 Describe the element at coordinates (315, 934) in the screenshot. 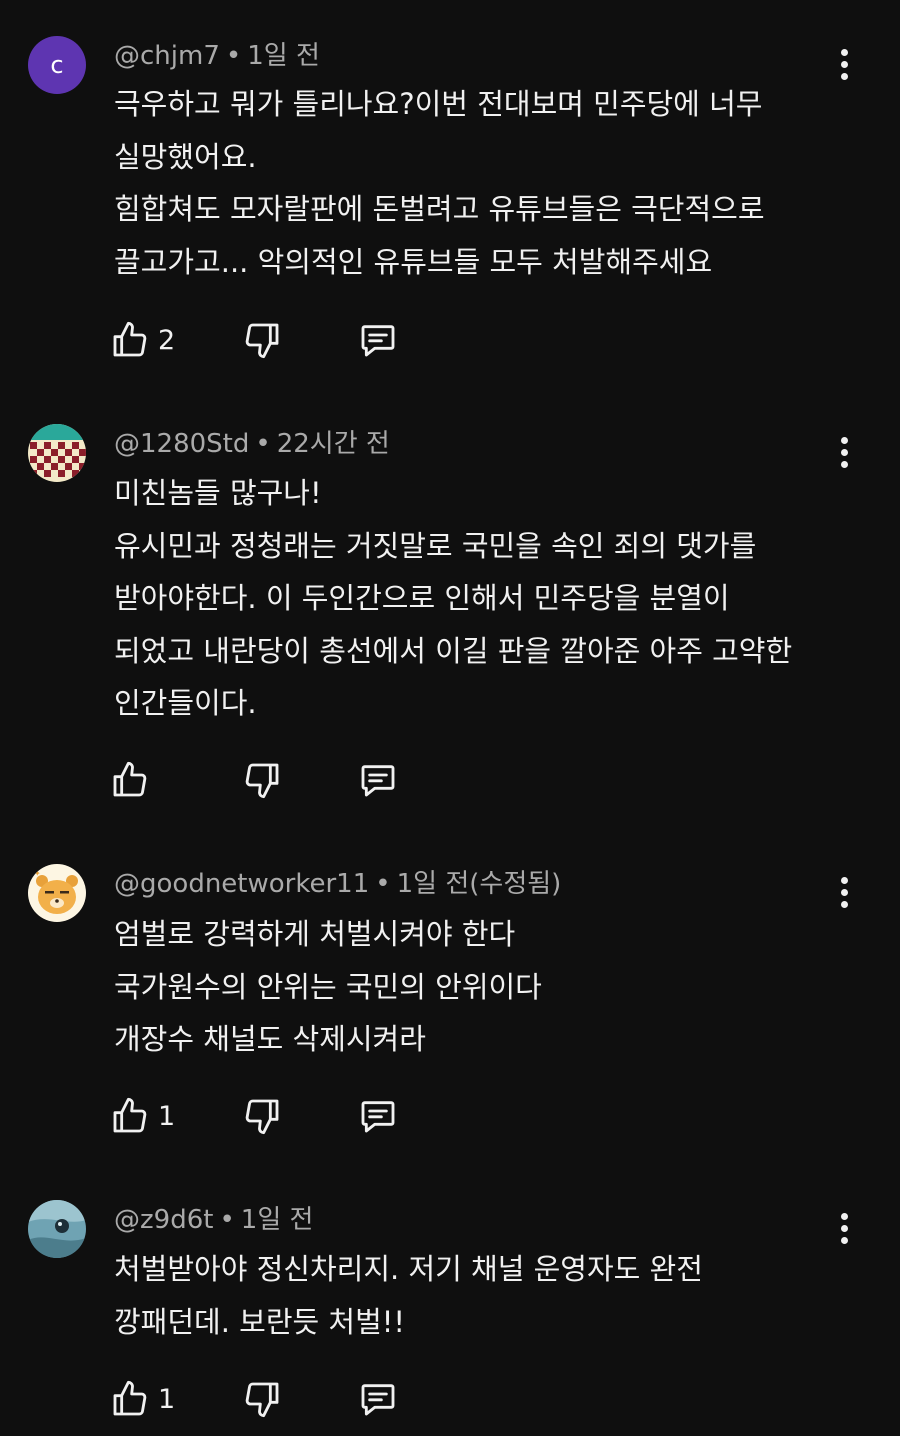

I see `comment-line: 엄벌로 강력하게 처벌시켜야 한다` at that location.